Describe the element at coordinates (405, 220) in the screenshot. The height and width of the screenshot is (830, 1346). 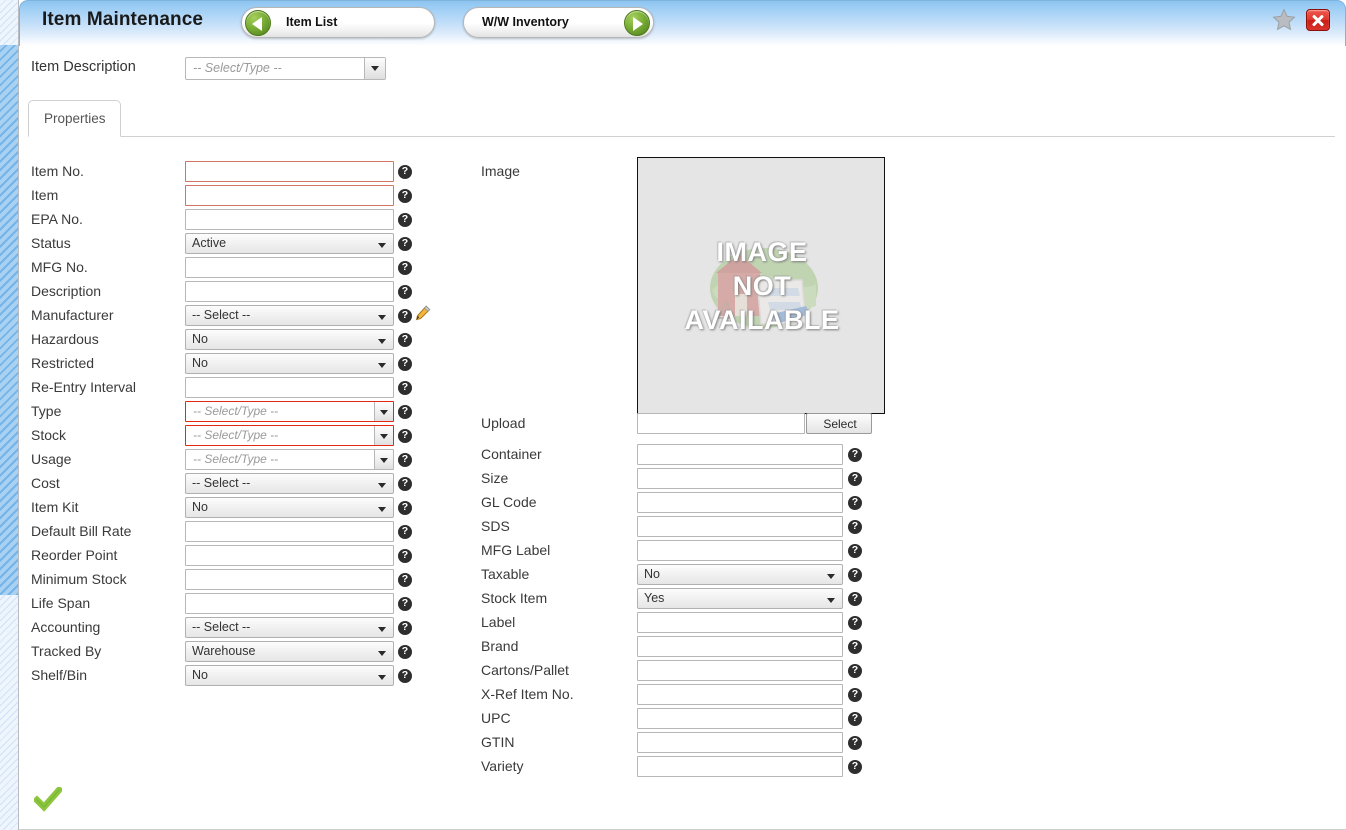
I see `help-icon-epa-no: ?` at that location.